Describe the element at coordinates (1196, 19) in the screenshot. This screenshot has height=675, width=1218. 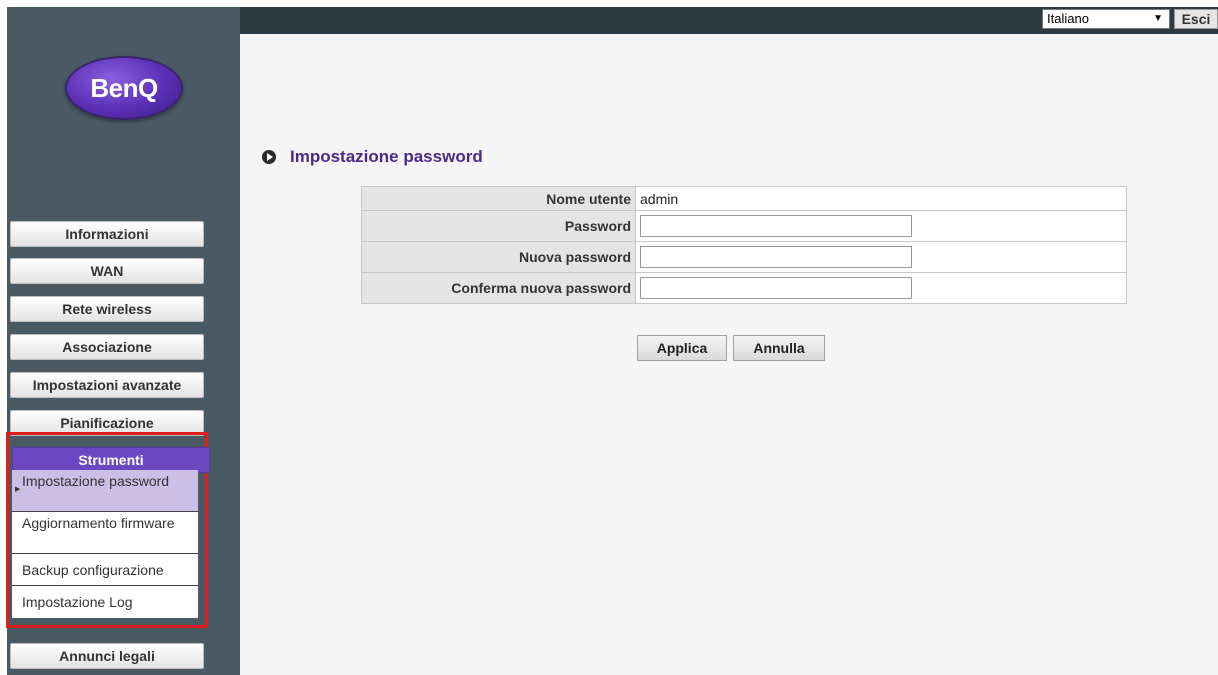
I see `logout-button: Esci` at that location.